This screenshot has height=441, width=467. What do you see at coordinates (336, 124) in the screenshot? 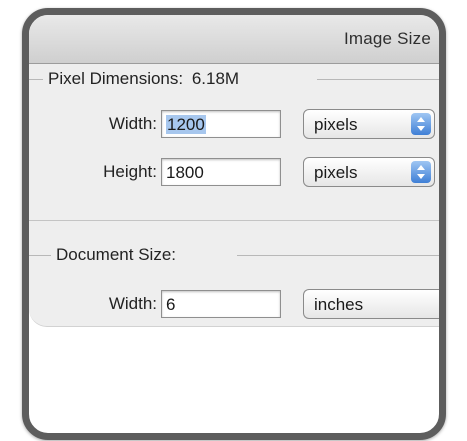
I see `pixel-width-unit: pixels` at bounding box center [336, 124].